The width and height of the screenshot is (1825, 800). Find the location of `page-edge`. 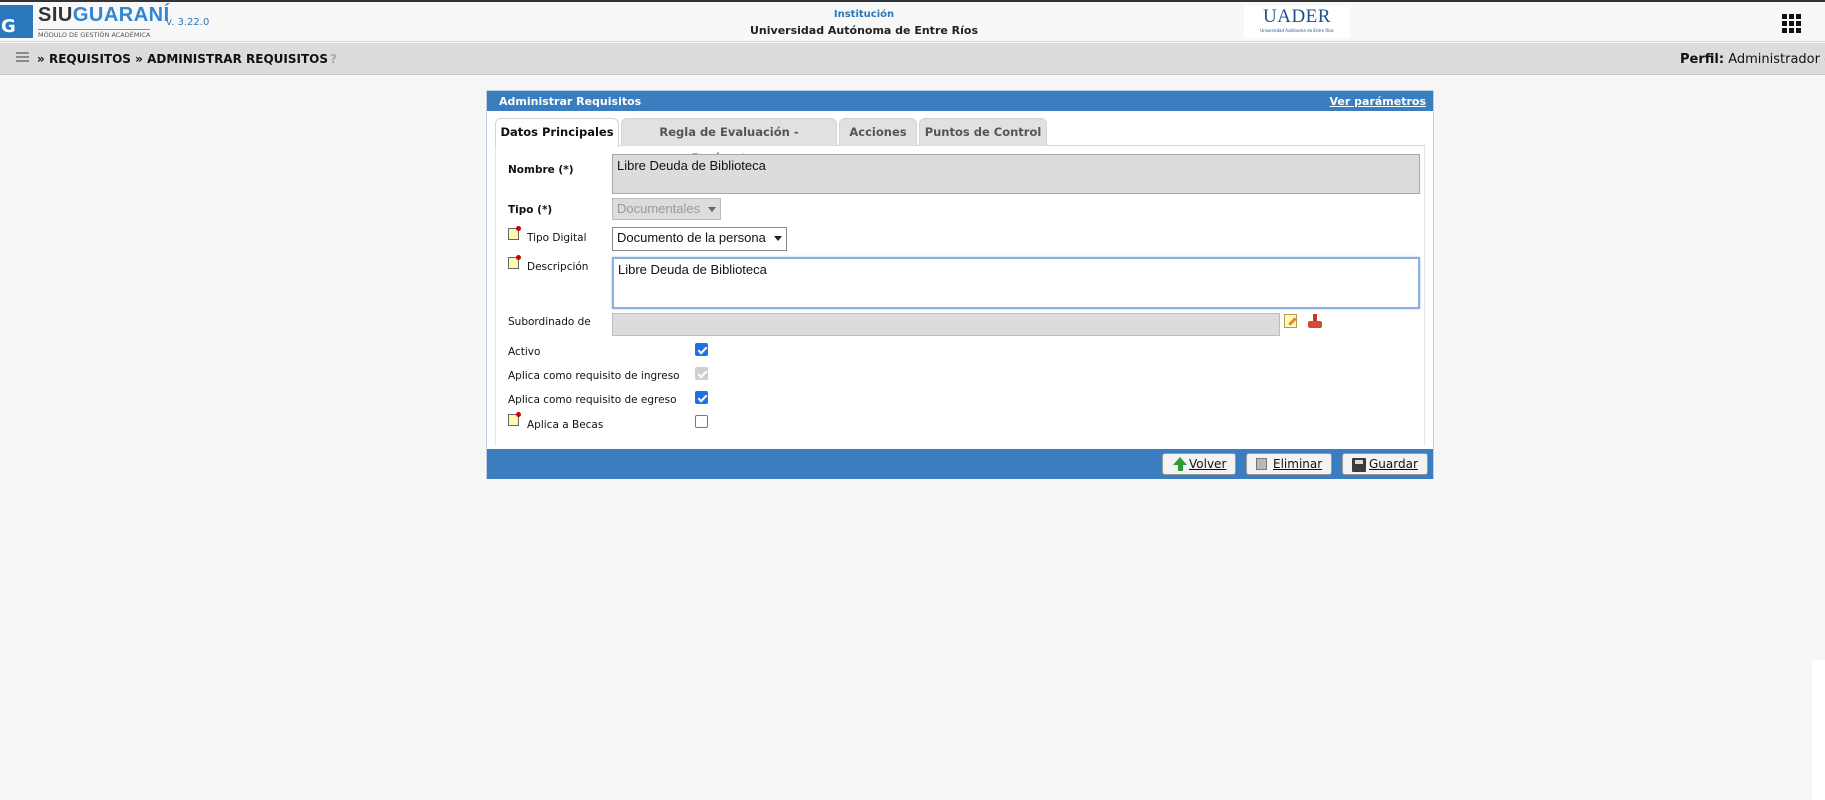

page-edge is located at coordinates (1818, 730).